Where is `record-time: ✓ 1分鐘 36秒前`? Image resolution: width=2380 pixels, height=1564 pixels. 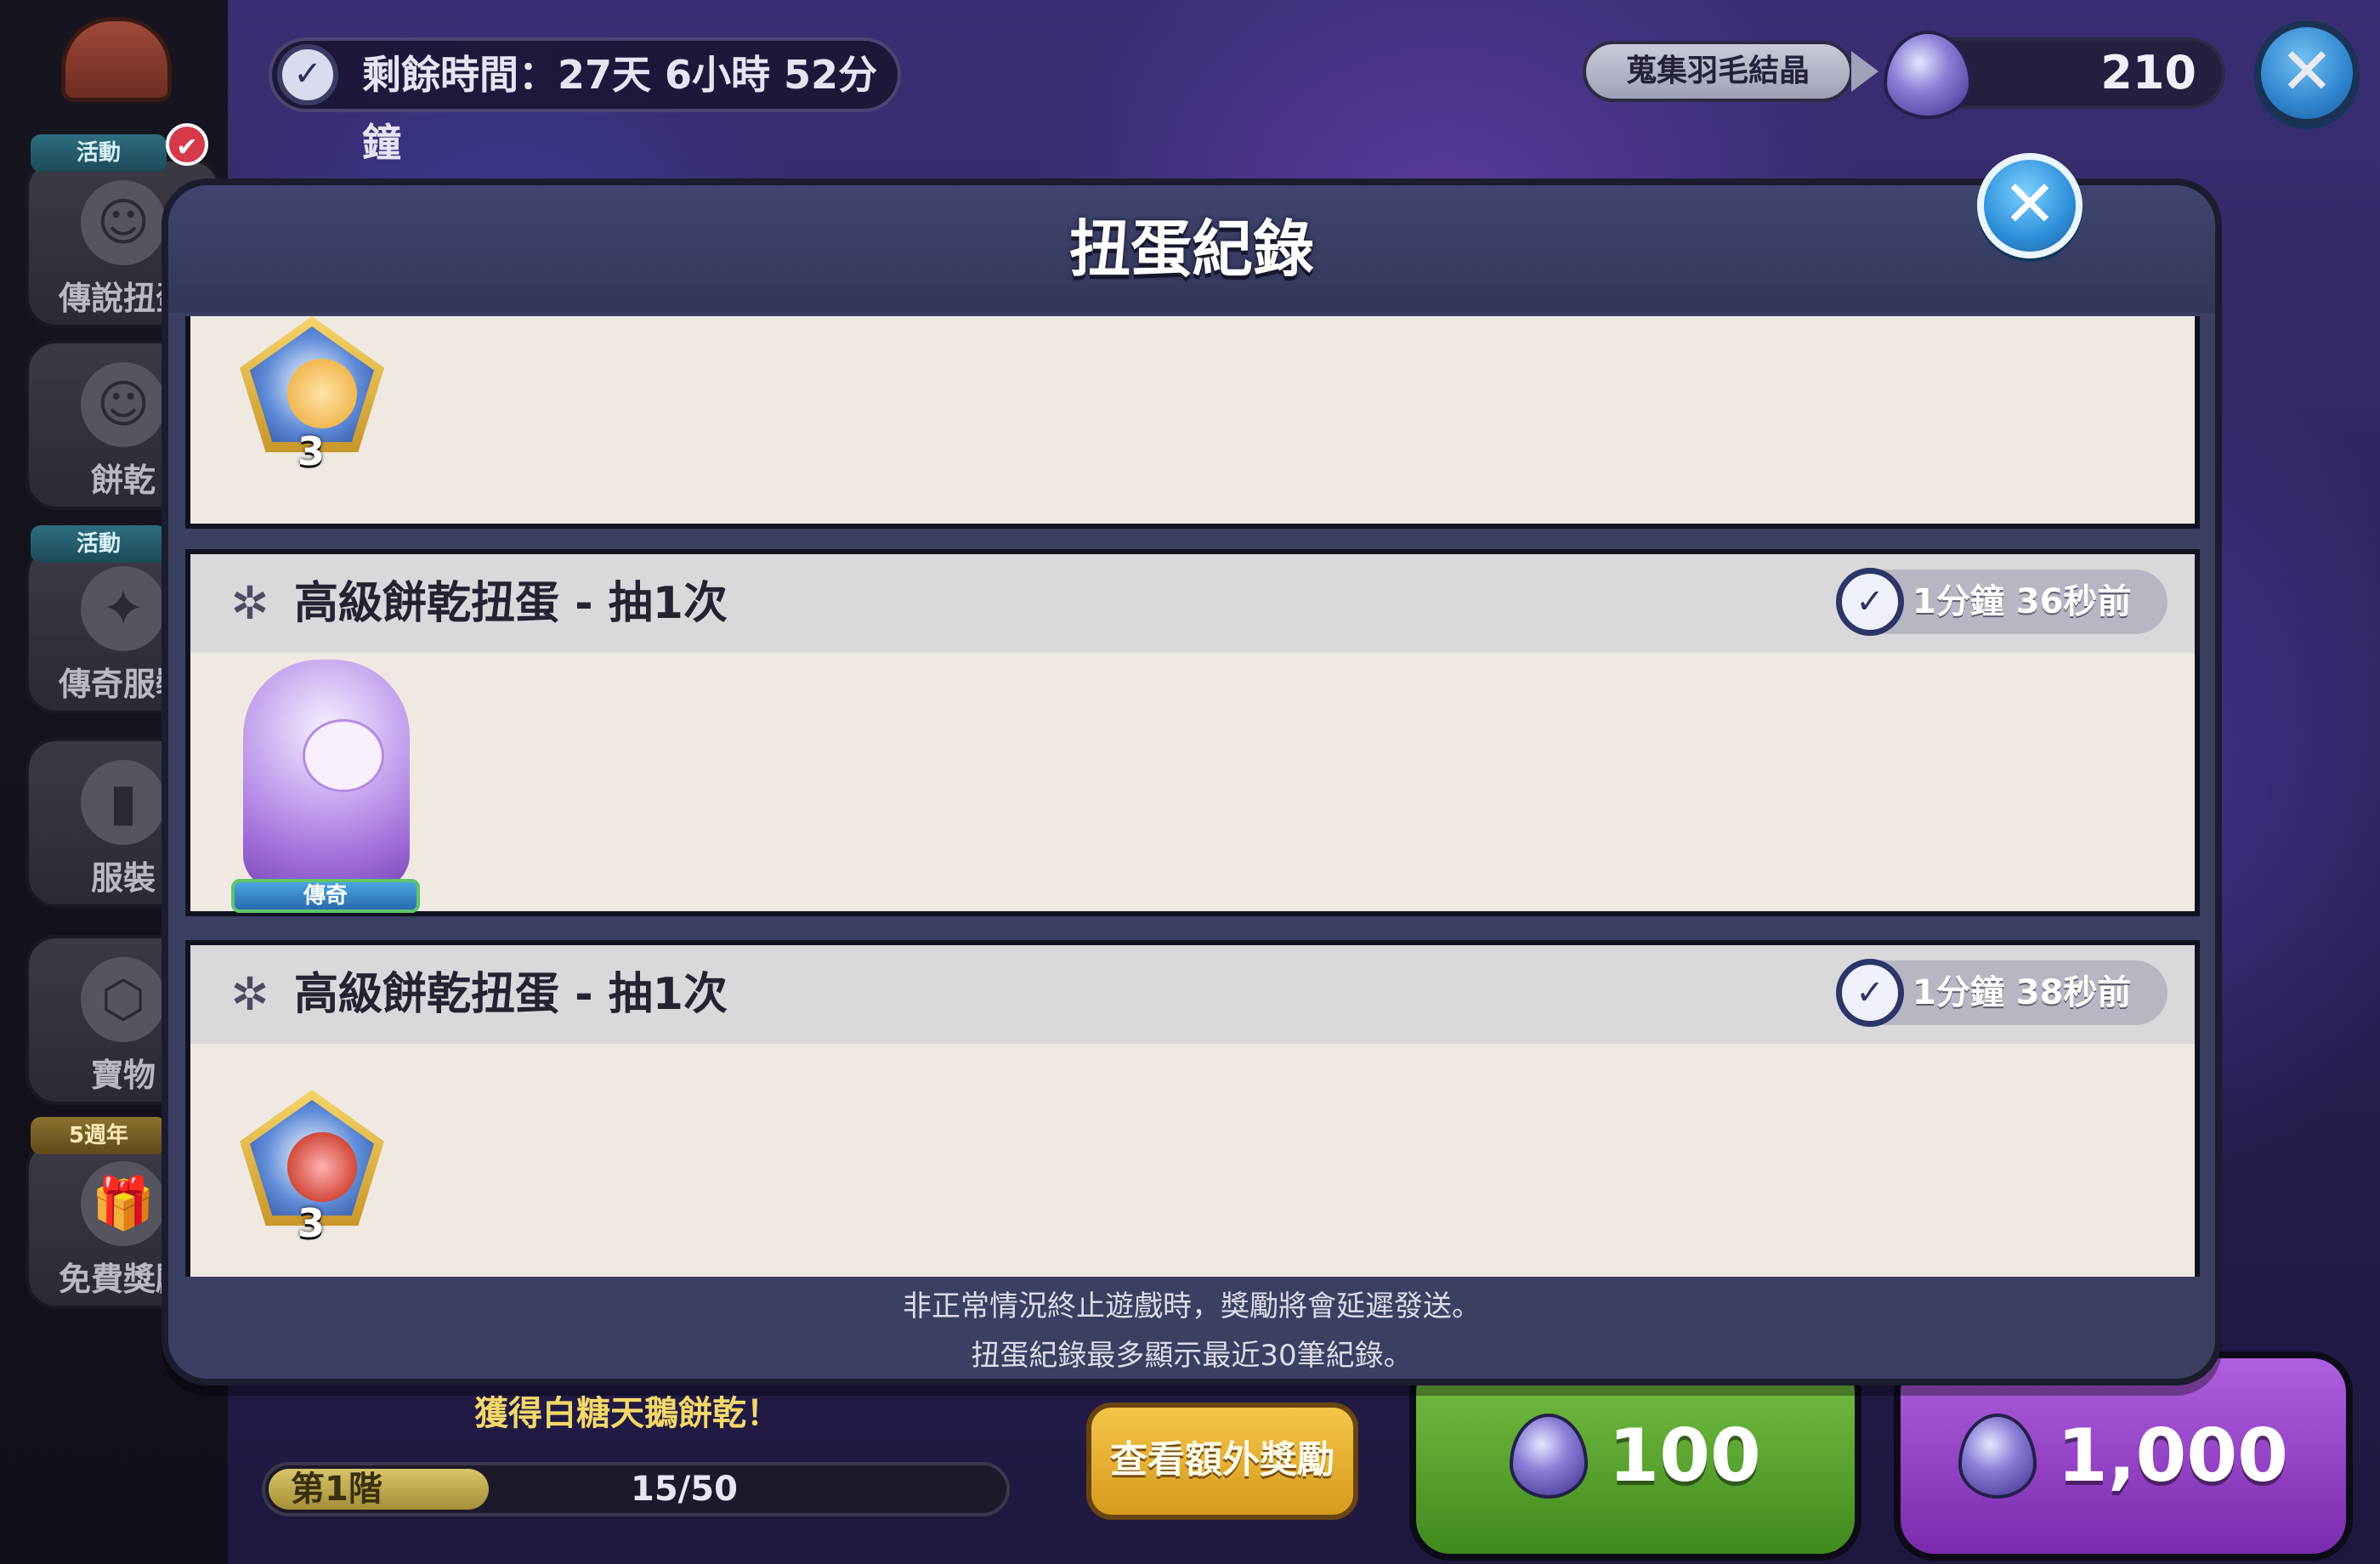
record-time: ✓ 1分鐘 36秒前 is located at coordinates (2002, 602).